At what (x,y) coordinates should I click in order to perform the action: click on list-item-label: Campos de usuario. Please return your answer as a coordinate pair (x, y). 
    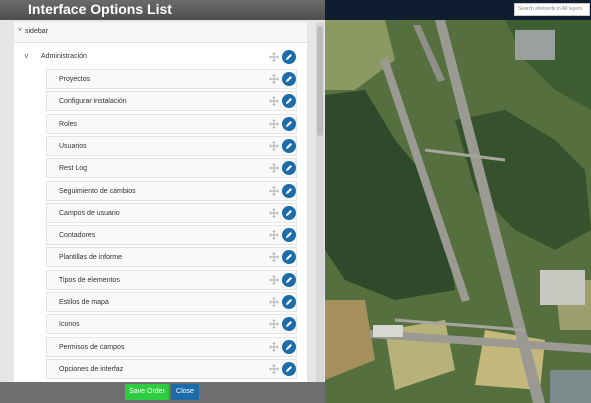
    Looking at the image, I should click on (89, 213).